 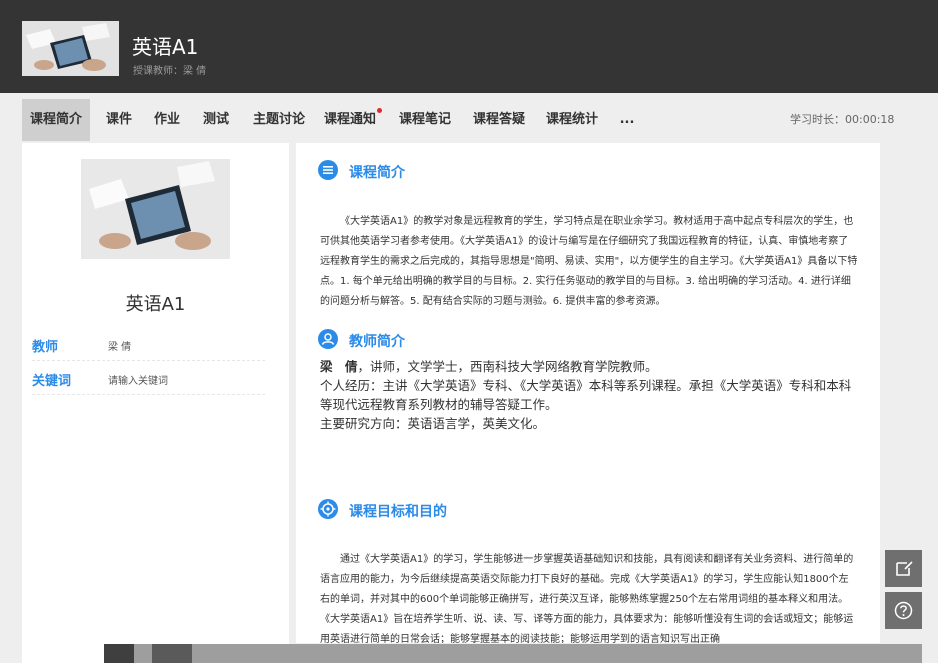 I want to click on section-title-intro: 课程简介, so click(x=377, y=173).